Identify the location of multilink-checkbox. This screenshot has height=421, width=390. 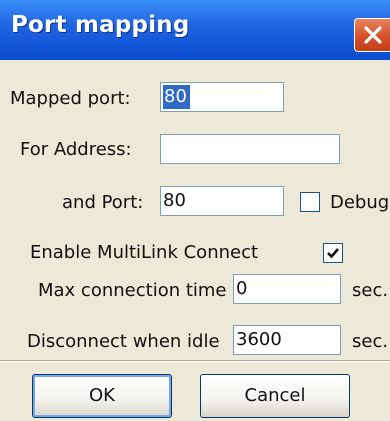
(333, 253).